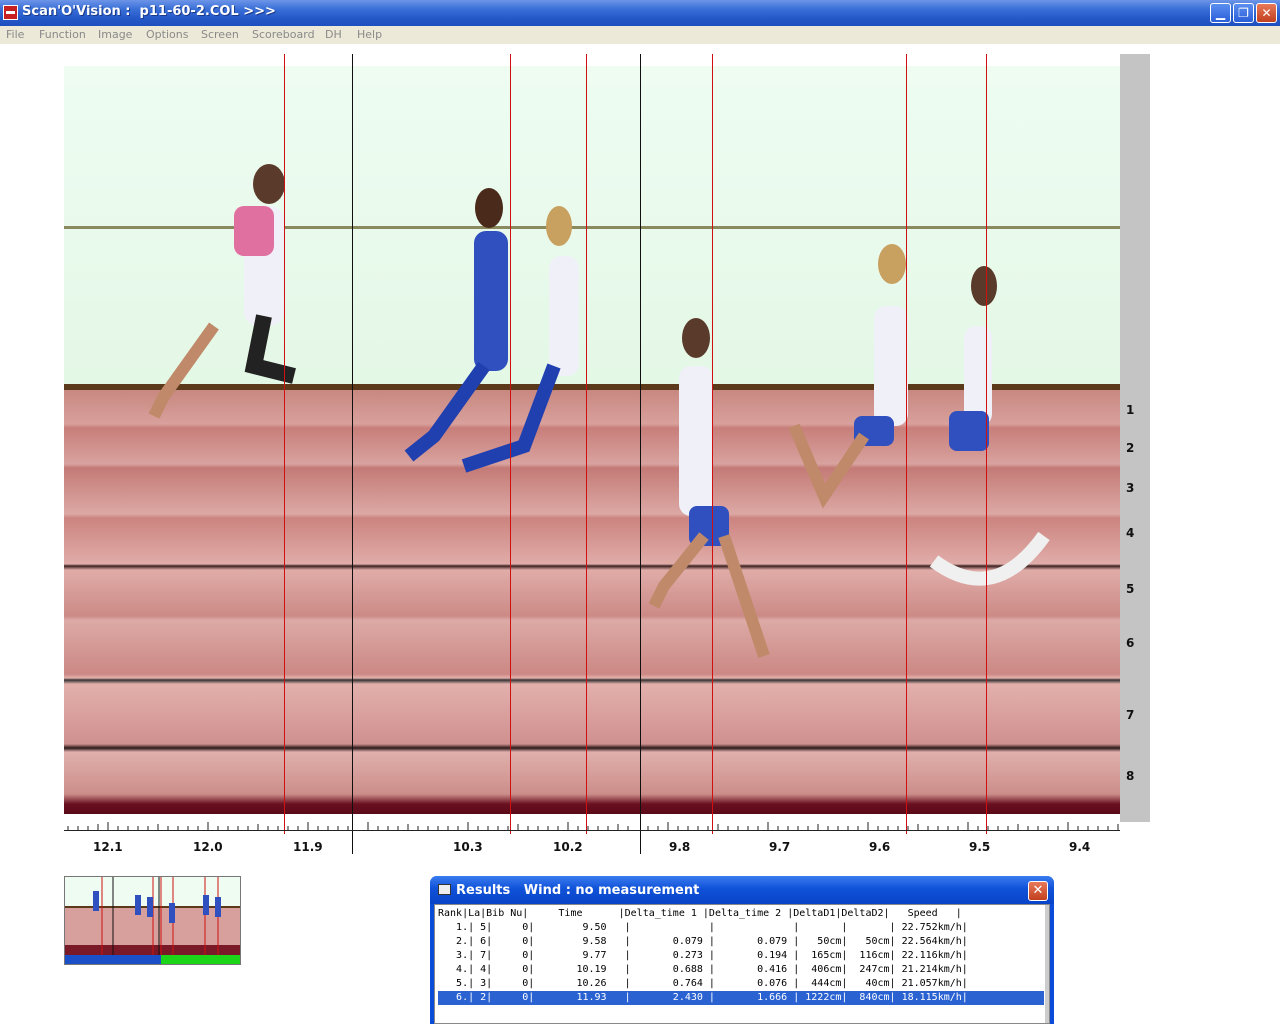  Describe the element at coordinates (1130, 715) in the screenshot. I see `lane-label: 7` at that location.